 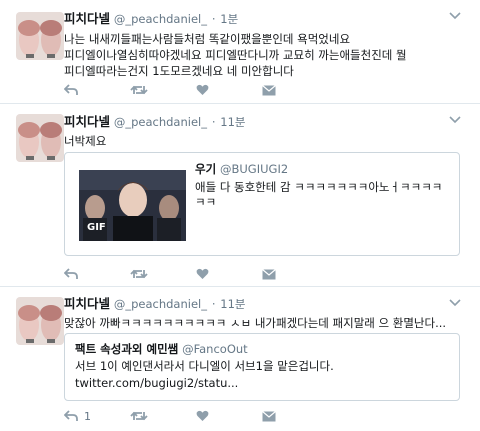 What do you see at coordinates (267, 19) in the screenshot?
I see `tweet-header: 피치다넬 @_peachdaniel_ · 1분` at bounding box center [267, 19].